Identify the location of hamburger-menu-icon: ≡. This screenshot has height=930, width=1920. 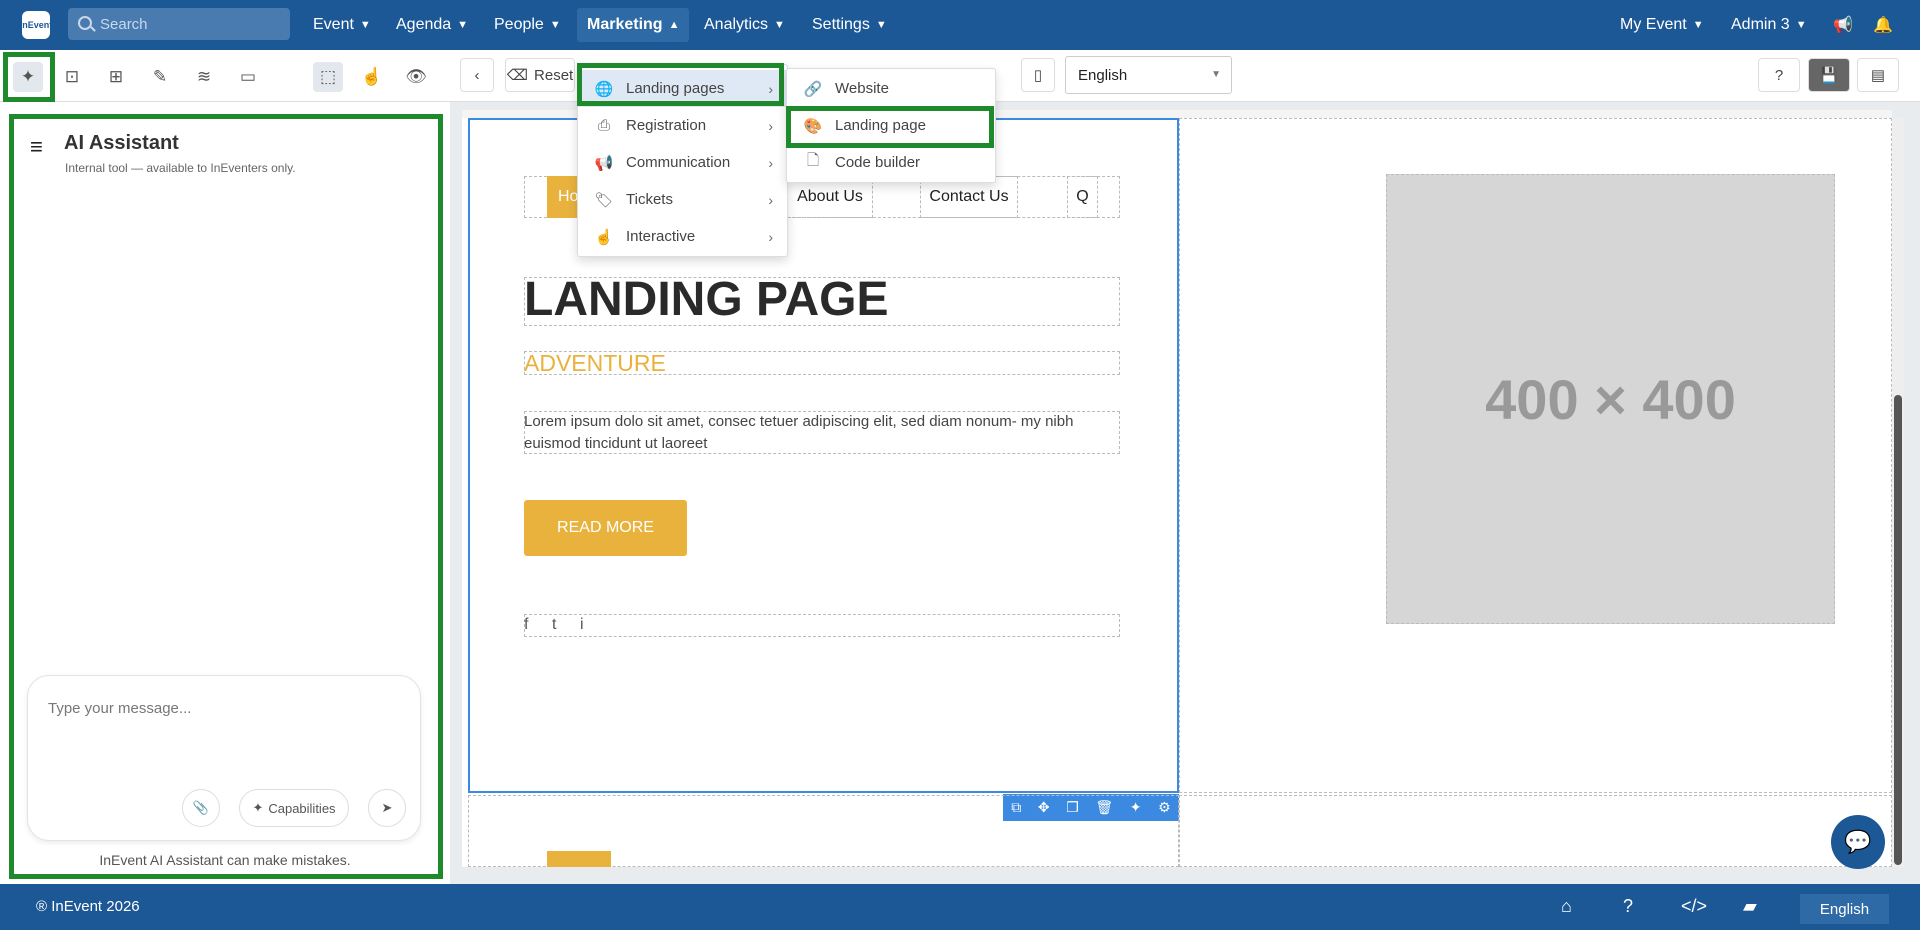
(36, 147).